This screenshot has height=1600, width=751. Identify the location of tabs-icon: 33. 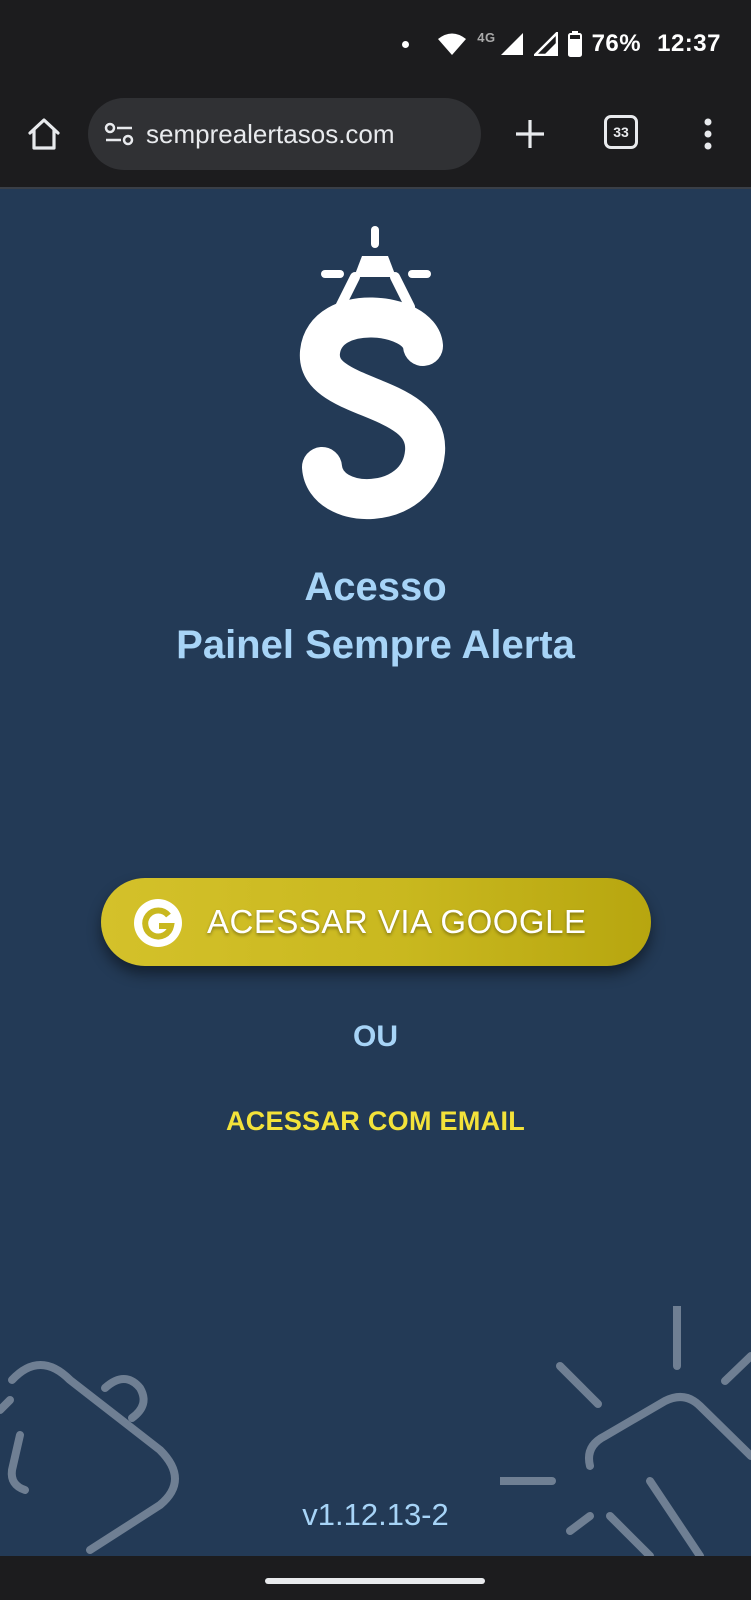
(621, 132).